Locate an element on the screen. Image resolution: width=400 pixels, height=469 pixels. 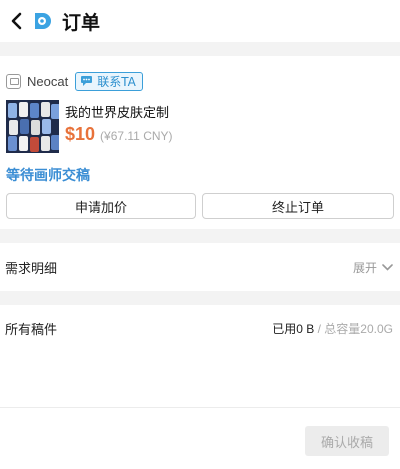
product-row: 我的世界皮肤定制 $10 (¥67.11 CNY) is located at coordinates (200, 126).